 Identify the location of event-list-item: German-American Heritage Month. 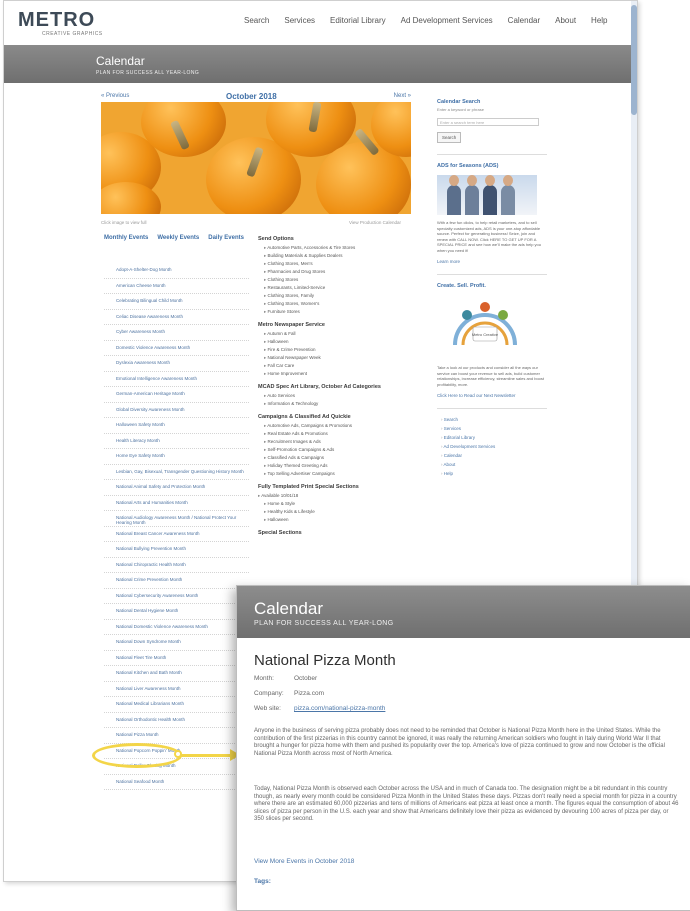
(176, 395).